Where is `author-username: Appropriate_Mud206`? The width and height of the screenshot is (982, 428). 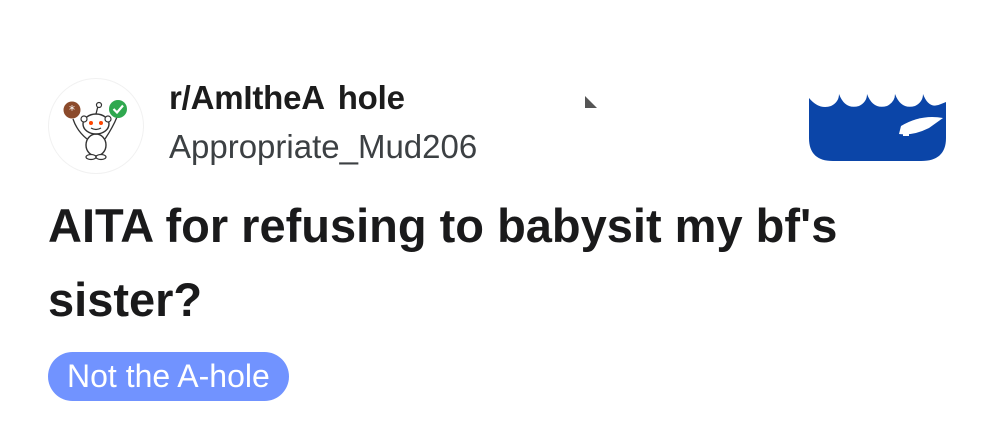
author-username: Appropriate_Mud206 is located at coordinates (323, 147).